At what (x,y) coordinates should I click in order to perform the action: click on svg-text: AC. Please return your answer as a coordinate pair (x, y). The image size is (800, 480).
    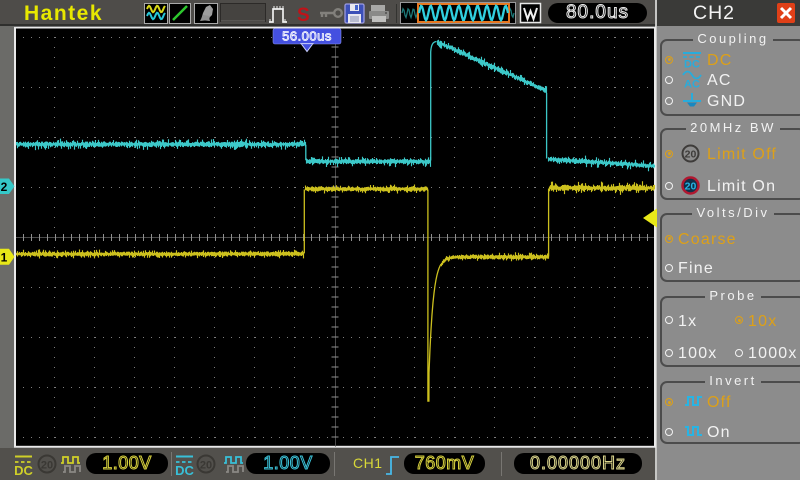
    Looking at the image, I should click on (692, 84).